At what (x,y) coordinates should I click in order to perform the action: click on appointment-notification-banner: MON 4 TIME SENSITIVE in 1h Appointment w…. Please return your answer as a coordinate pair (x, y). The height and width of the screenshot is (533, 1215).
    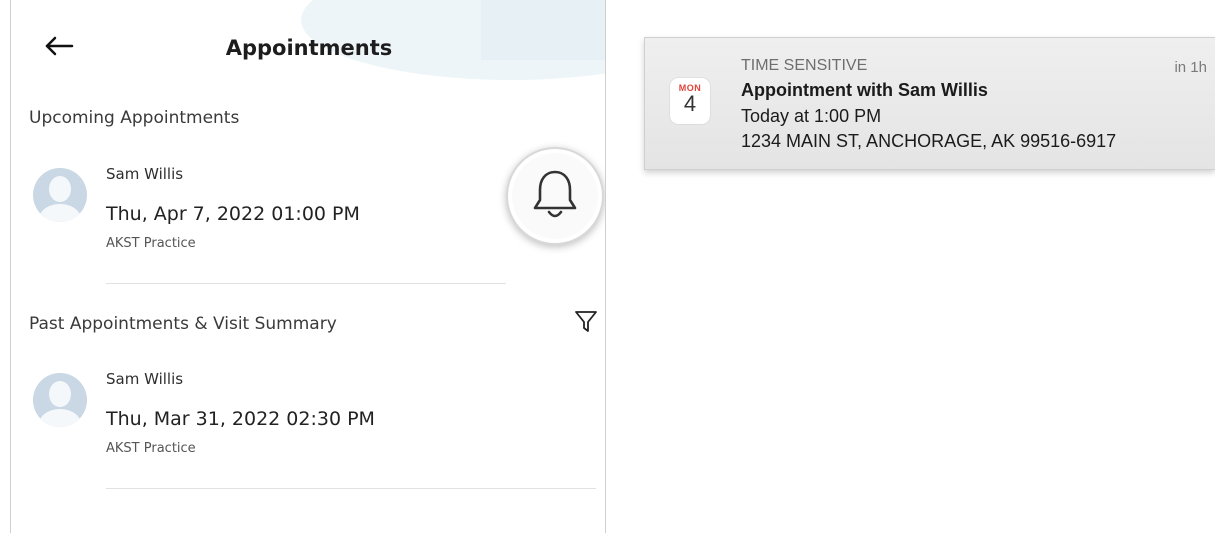
    Looking at the image, I should click on (929, 103).